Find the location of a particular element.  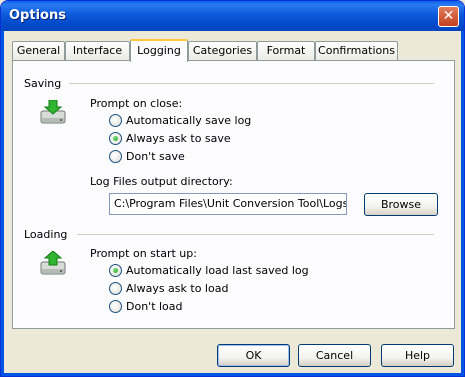

prompt-on-close-label: Prompt on close: is located at coordinates (136, 103).